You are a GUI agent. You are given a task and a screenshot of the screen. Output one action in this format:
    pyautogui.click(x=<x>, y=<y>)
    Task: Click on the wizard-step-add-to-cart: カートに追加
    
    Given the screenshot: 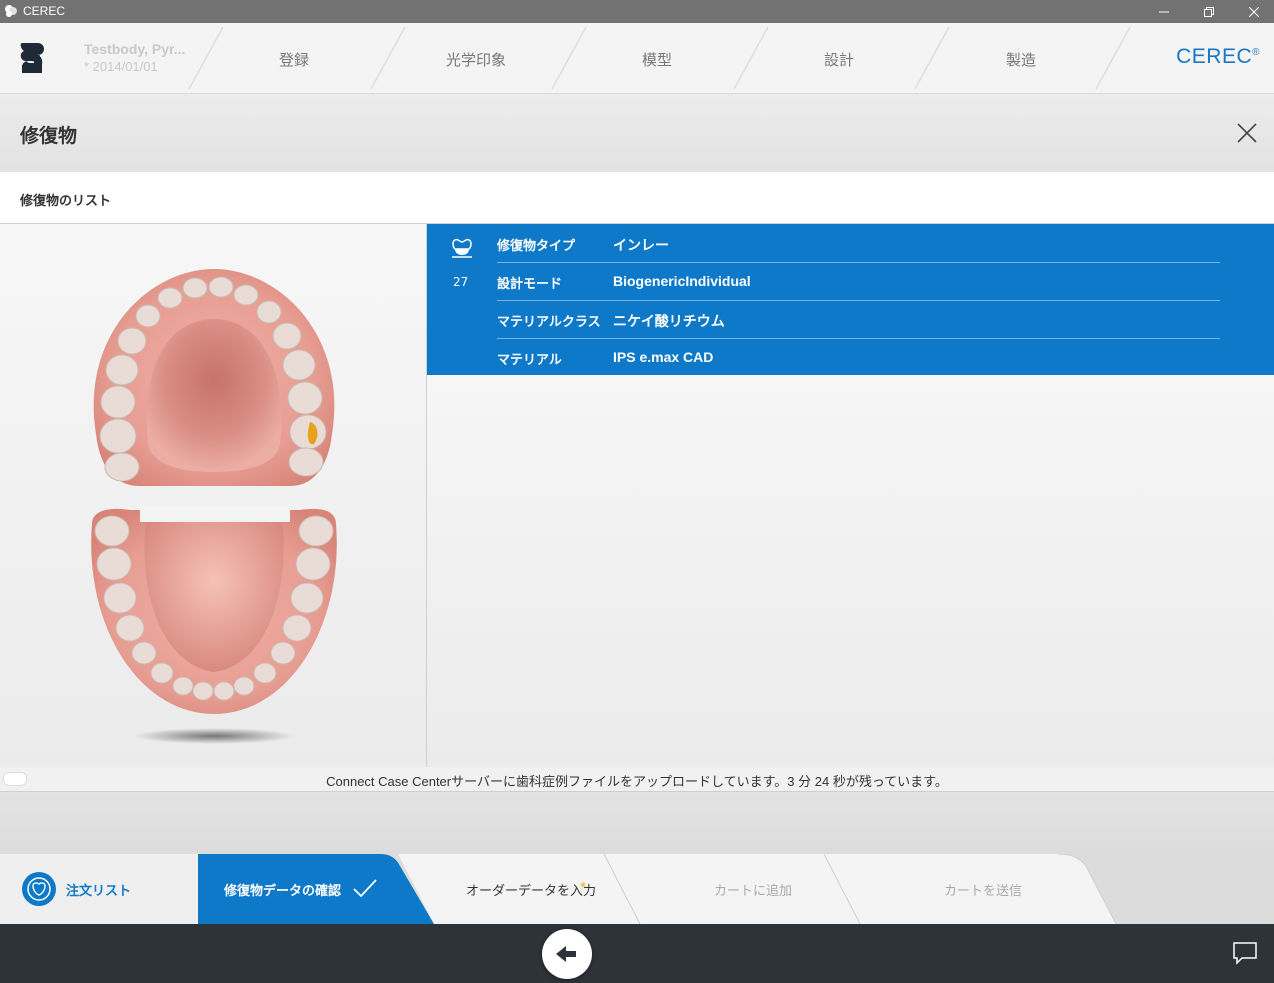 What is the action you would take?
    pyautogui.click(x=740, y=889)
    